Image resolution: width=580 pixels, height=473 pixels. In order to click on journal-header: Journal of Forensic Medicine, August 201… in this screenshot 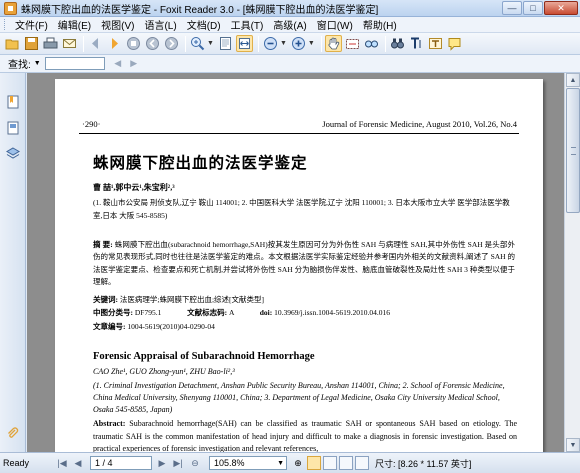, I will do `click(419, 124)`.